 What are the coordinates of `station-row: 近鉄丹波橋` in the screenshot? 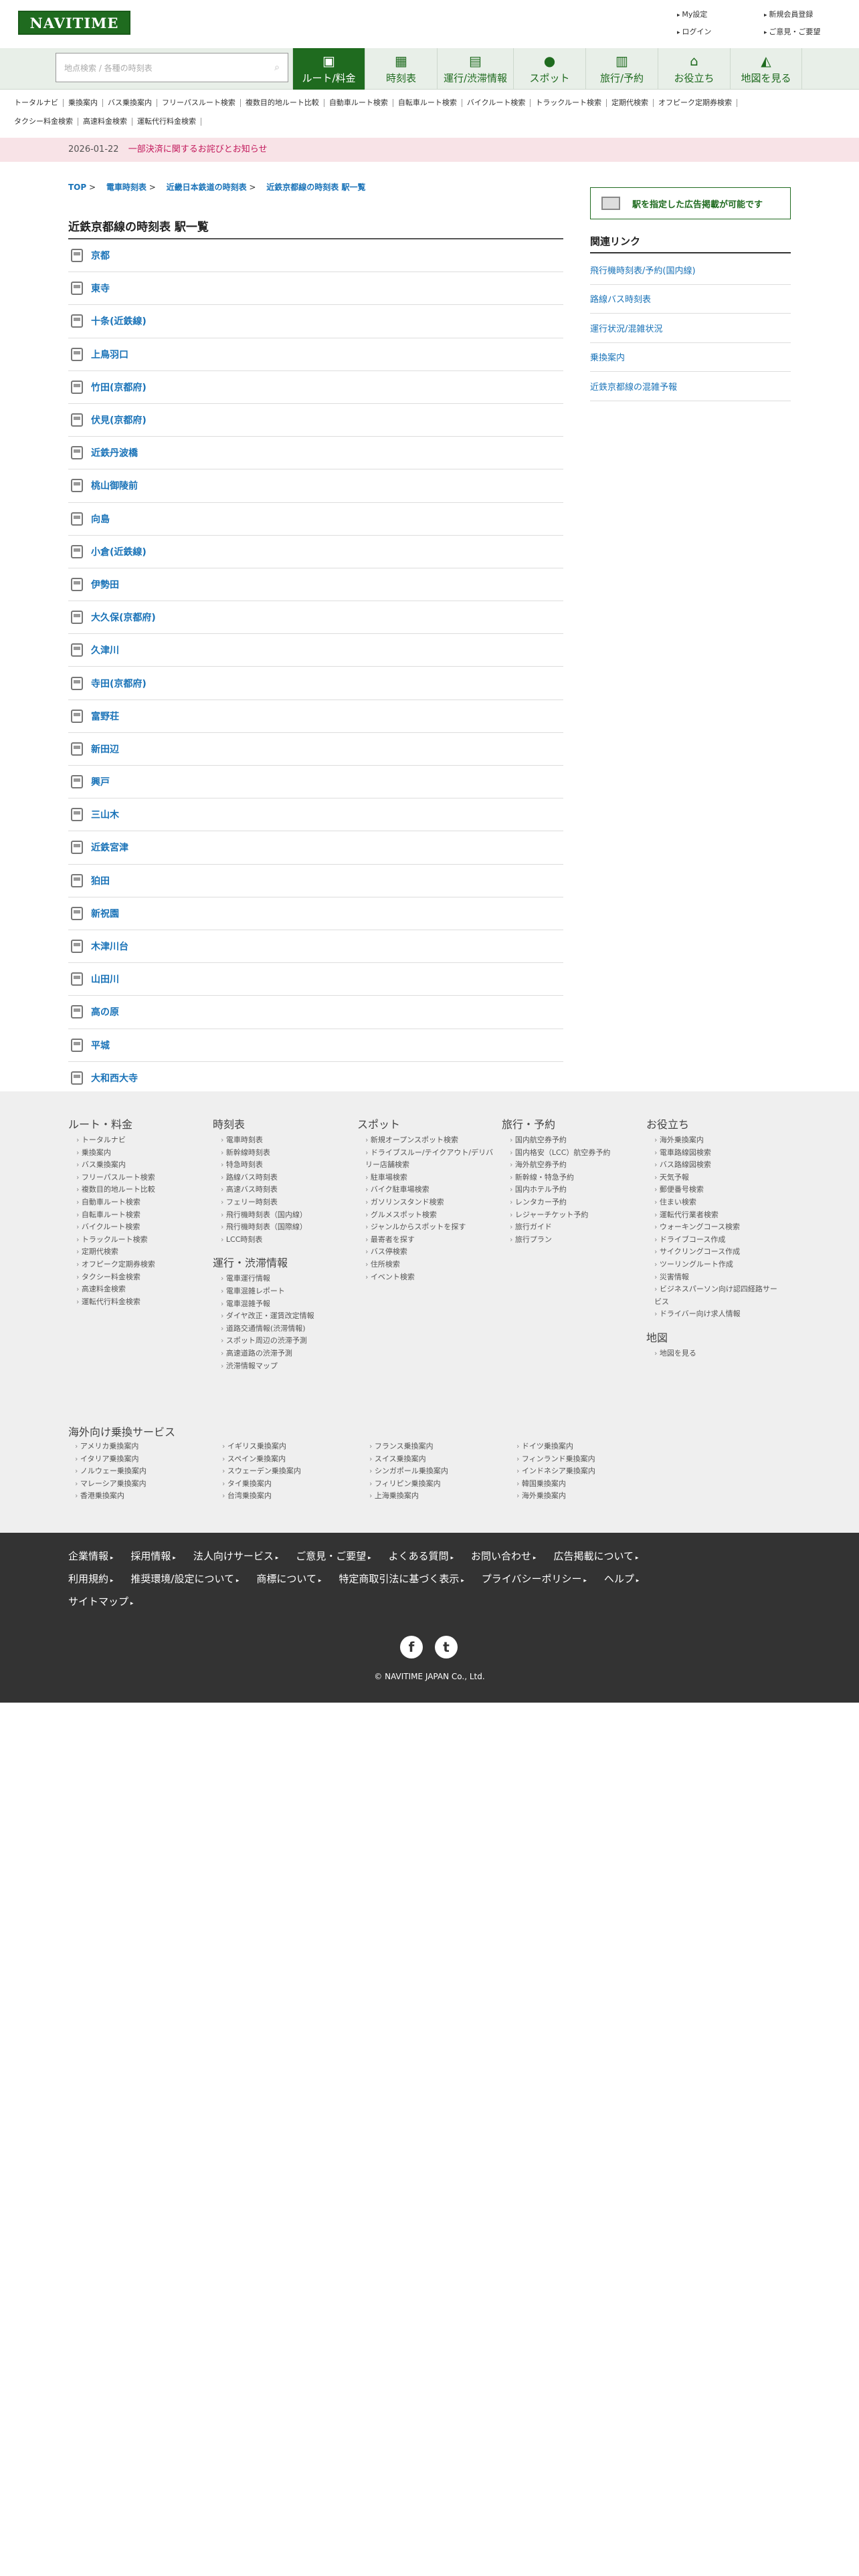 It's located at (315, 453).